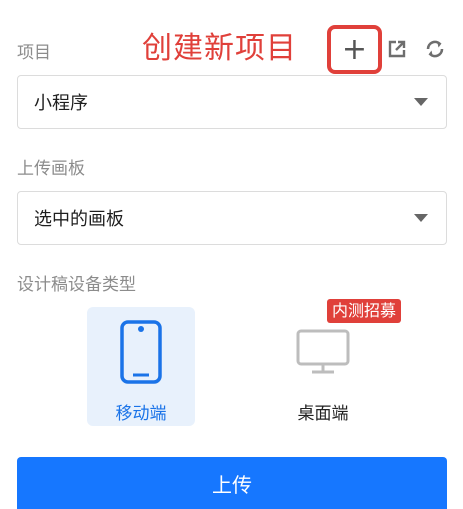 The height and width of the screenshot is (509, 463). I want to click on add-project-button: +, so click(354, 49).